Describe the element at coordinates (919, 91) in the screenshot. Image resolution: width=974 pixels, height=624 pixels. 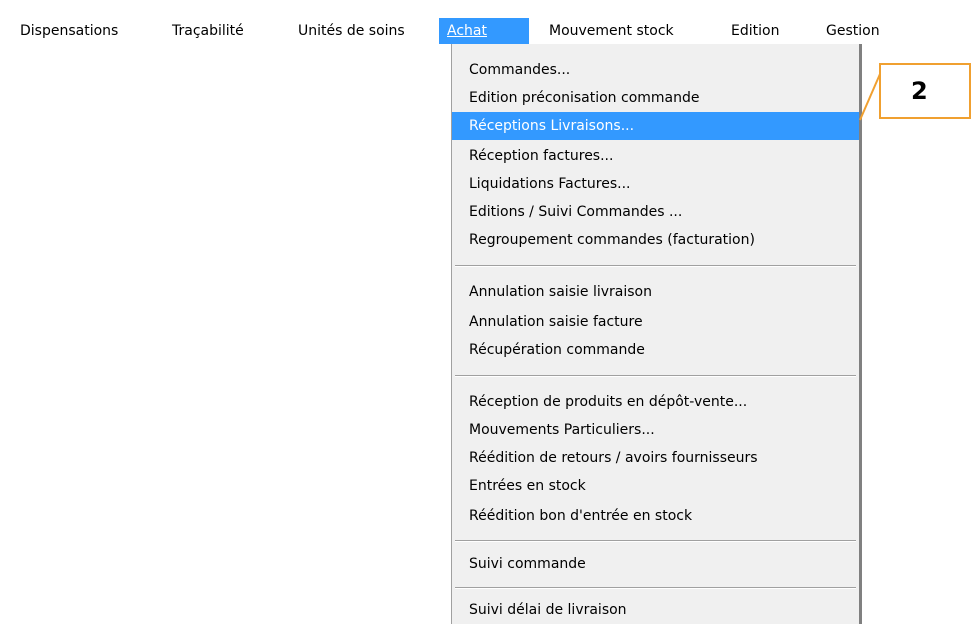
I see `callout-number: 2` at that location.